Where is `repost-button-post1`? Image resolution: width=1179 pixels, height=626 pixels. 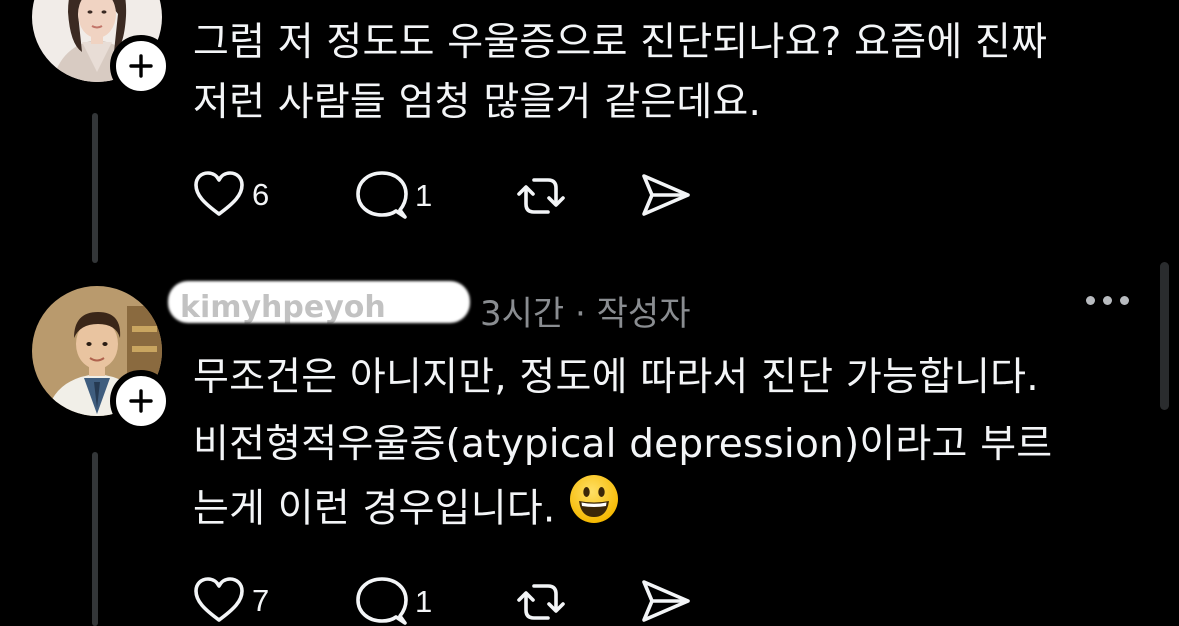
repost-button-post1 is located at coordinates (541, 196).